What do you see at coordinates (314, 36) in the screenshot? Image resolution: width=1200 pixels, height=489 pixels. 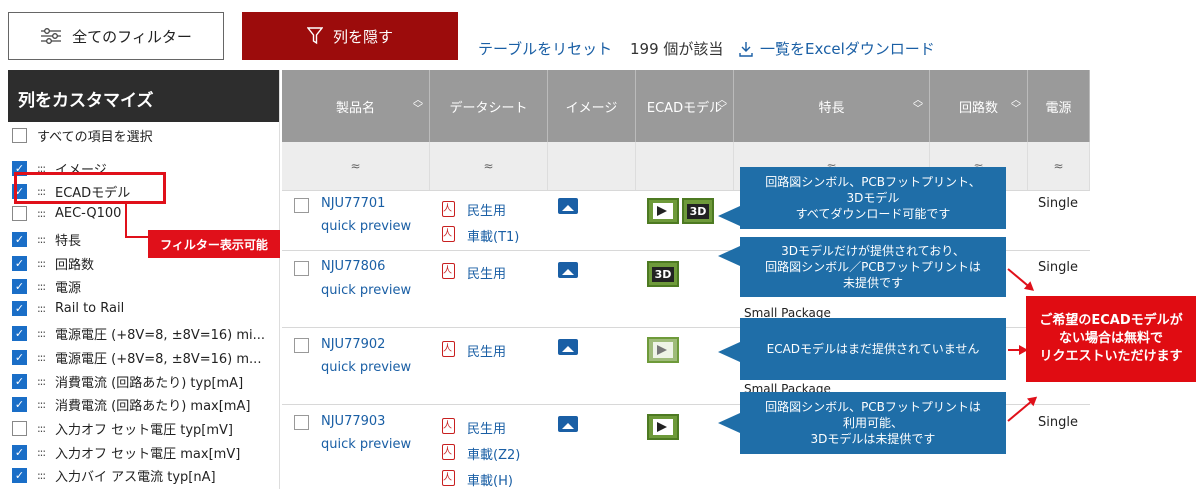 I see `funnel-icon` at bounding box center [314, 36].